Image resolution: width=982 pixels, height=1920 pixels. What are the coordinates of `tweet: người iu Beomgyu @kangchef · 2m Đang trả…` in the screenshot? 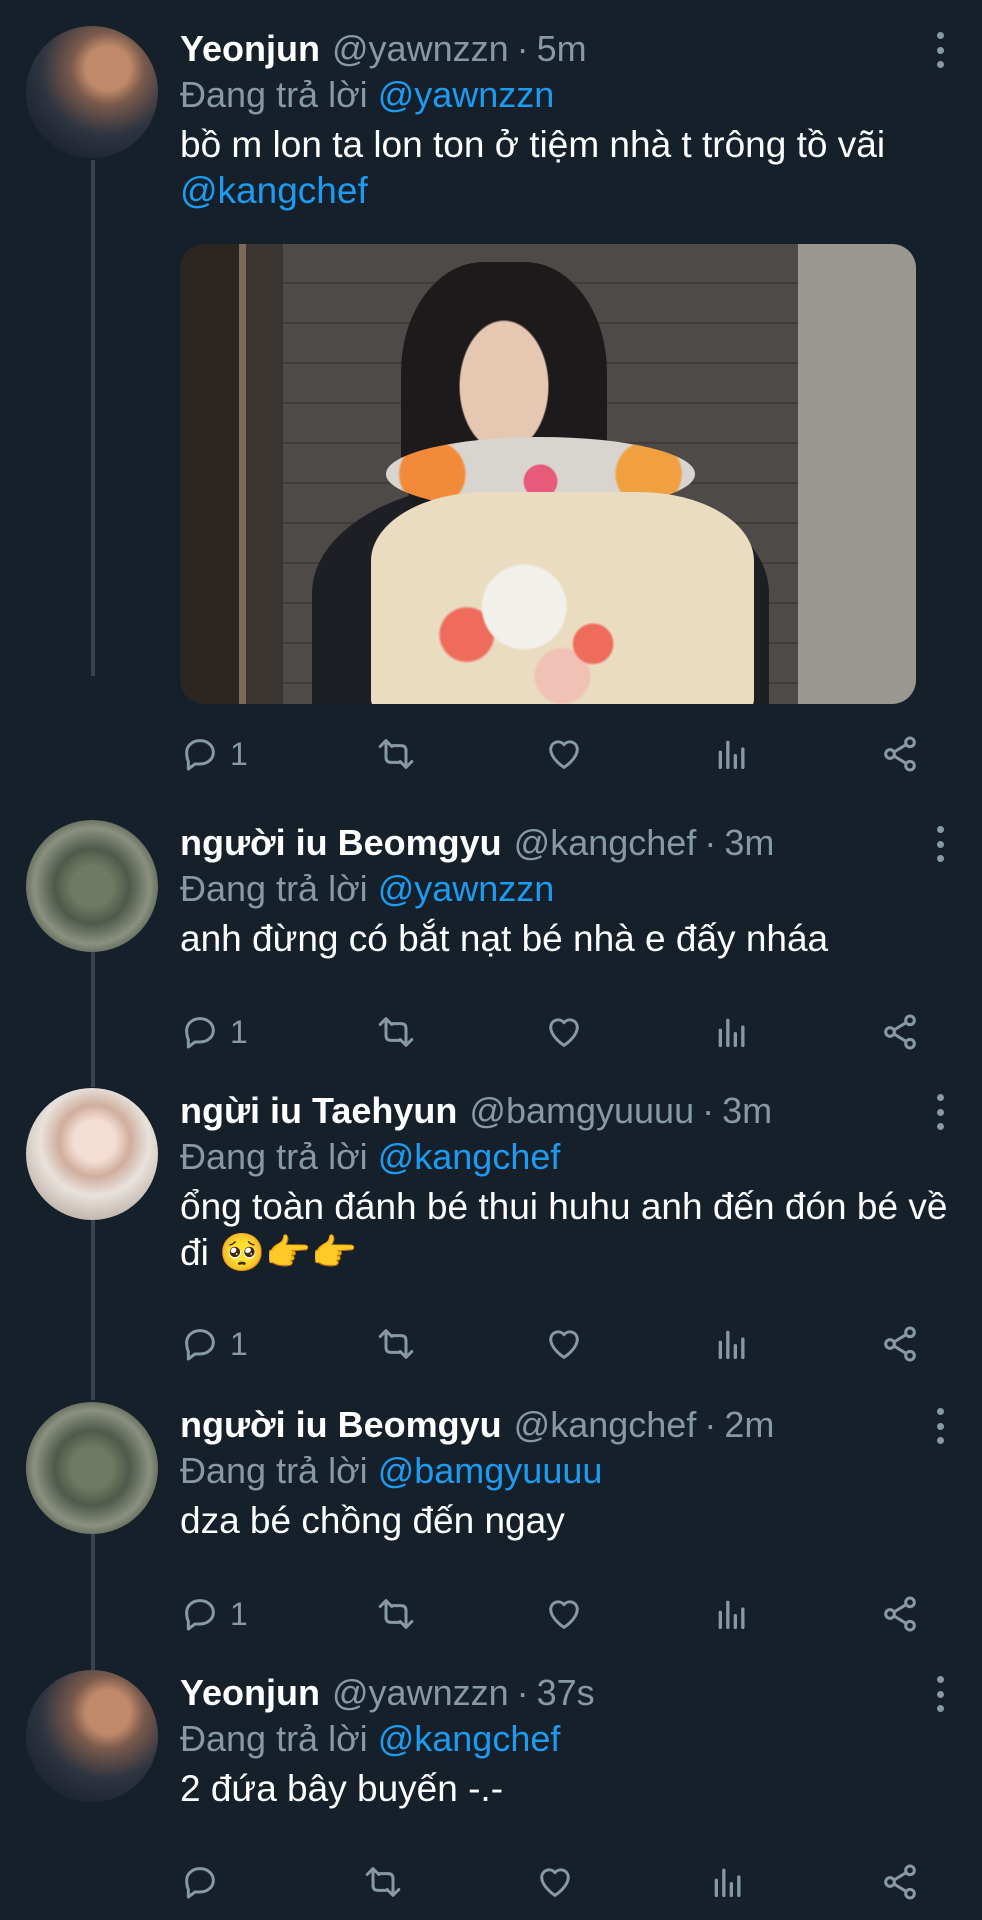 It's located at (491, 1511).